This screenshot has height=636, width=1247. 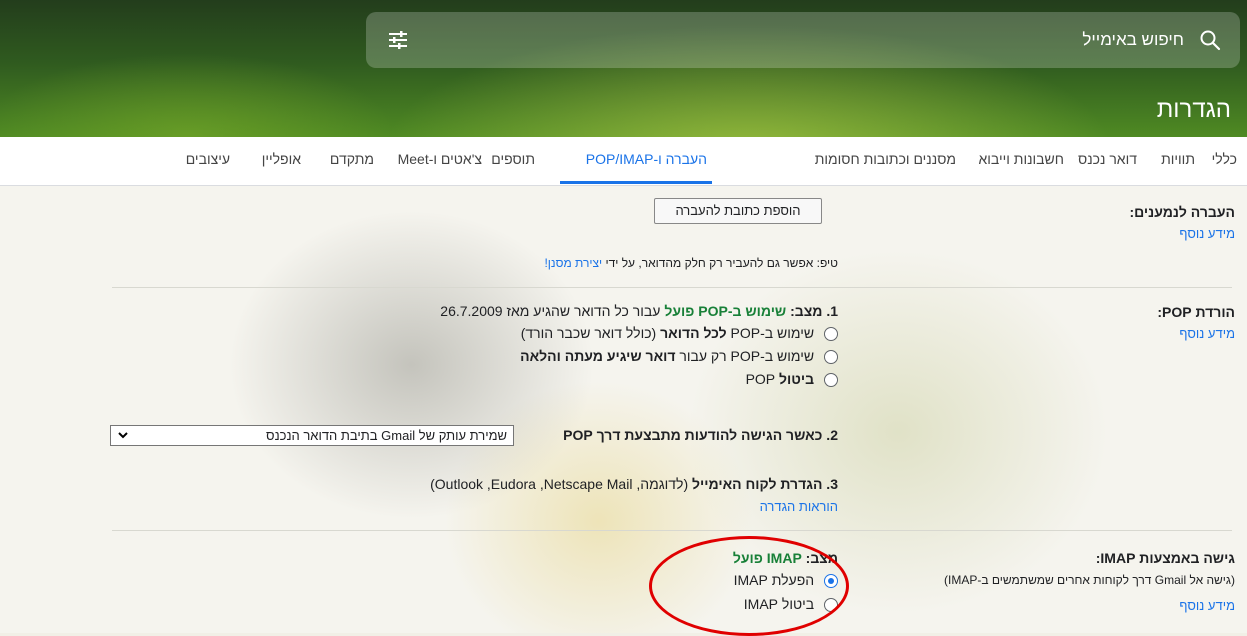 What do you see at coordinates (693, 333) in the screenshot?
I see `pop-option-all-bold: לכל הדואר` at bounding box center [693, 333].